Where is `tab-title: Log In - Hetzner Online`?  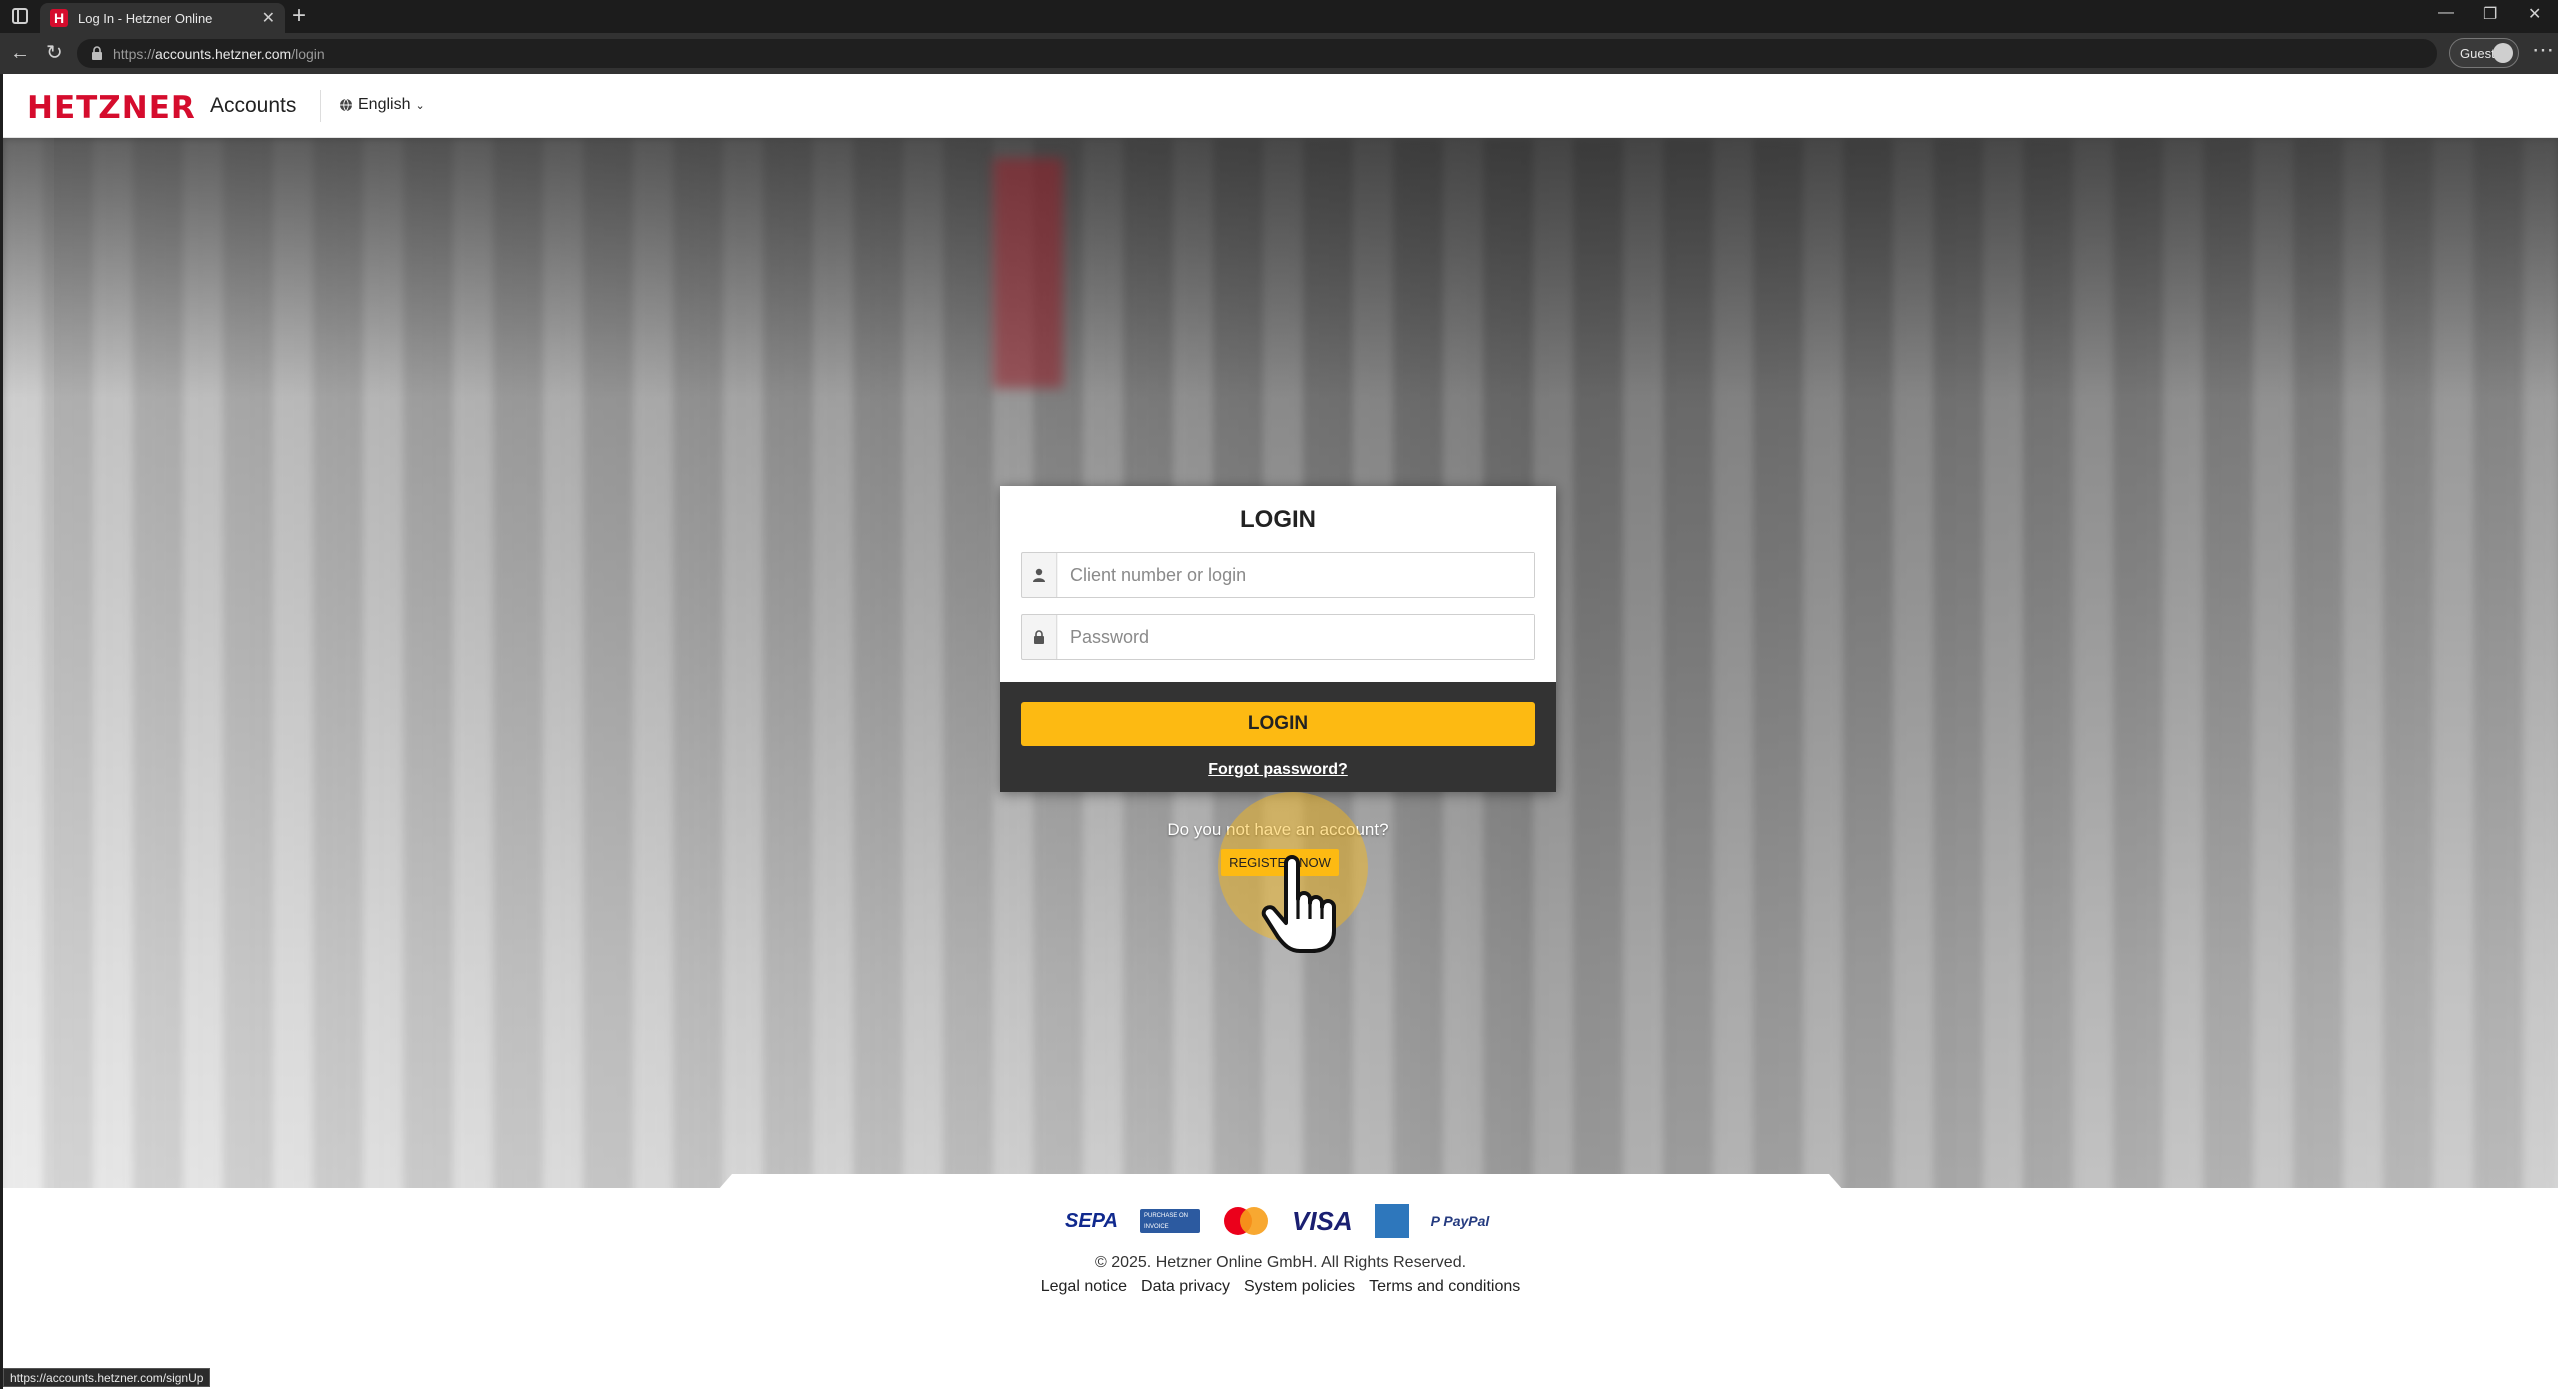 tab-title: Log In - Hetzner Online is located at coordinates (145, 18).